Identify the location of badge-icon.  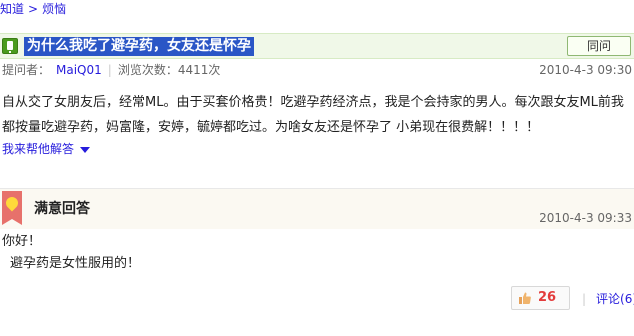
(12, 203).